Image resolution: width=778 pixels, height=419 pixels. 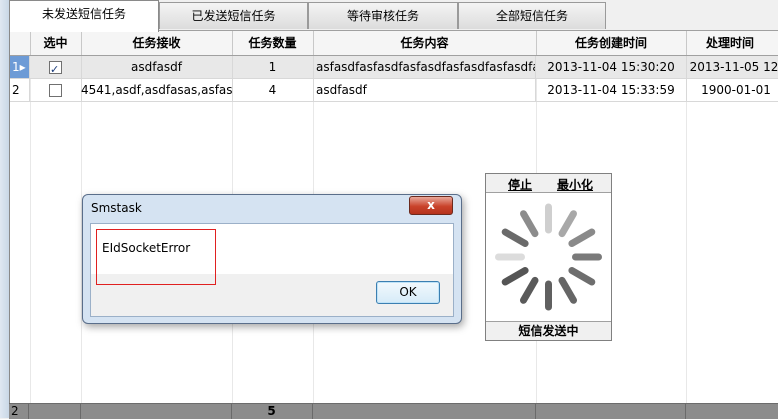 I want to click on widget-status-text: 短信发送中, so click(x=548, y=330).